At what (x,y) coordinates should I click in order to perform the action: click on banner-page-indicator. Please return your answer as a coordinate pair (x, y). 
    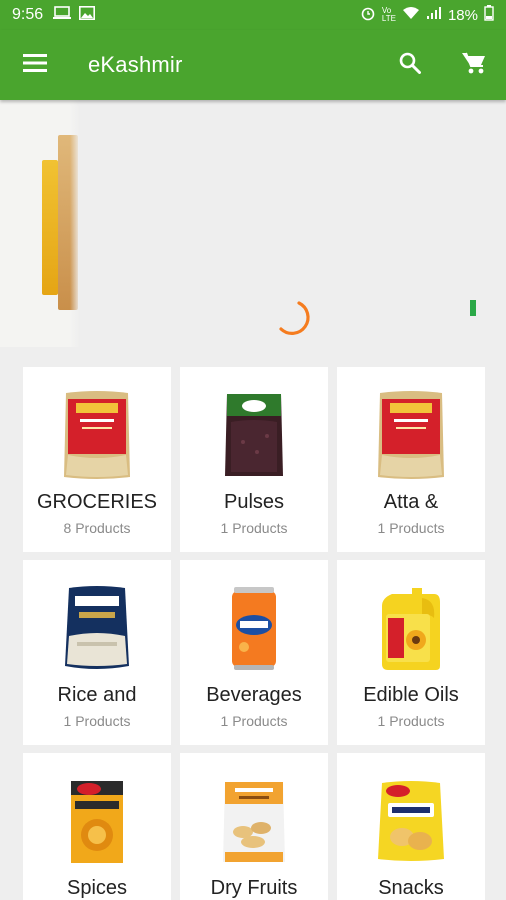
    Looking at the image, I should click on (473, 308).